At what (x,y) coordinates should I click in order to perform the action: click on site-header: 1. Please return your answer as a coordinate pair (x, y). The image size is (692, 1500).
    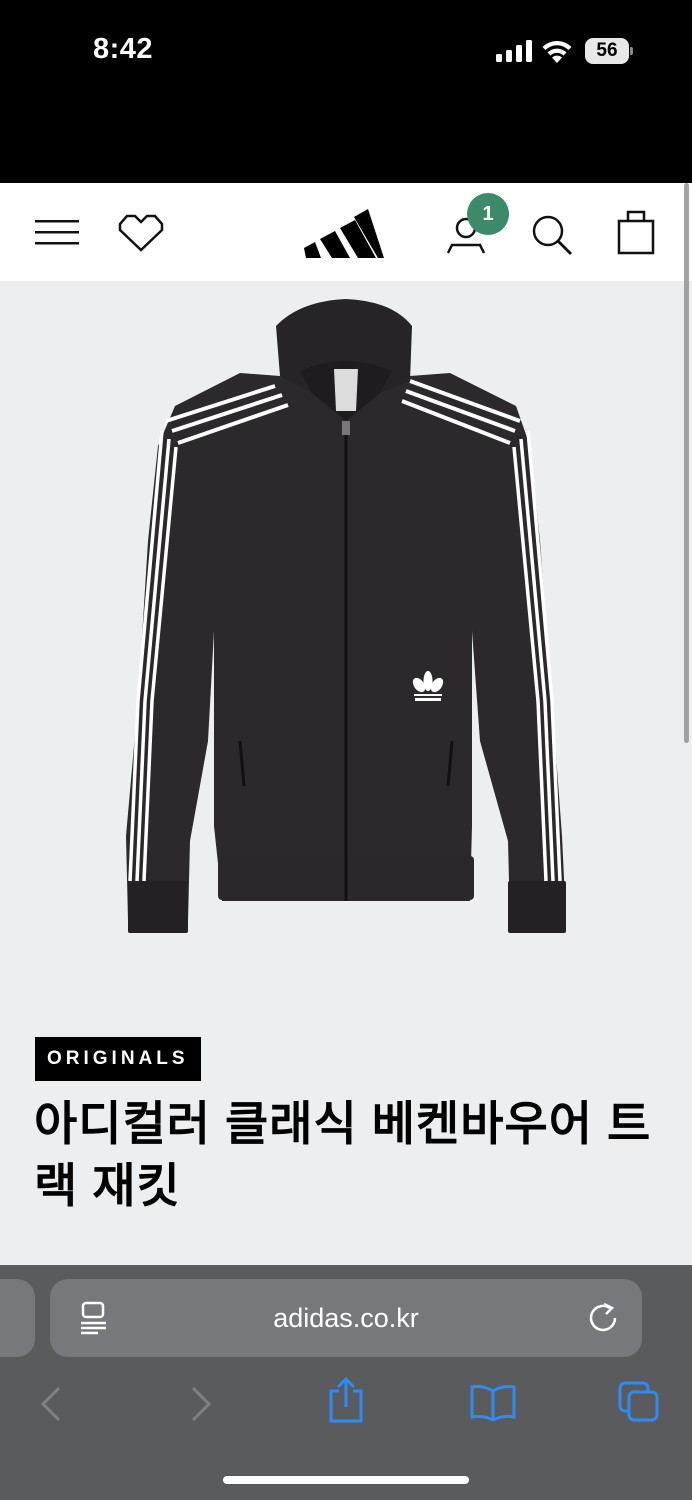
    Looking at the image, I should click on (346, 232).